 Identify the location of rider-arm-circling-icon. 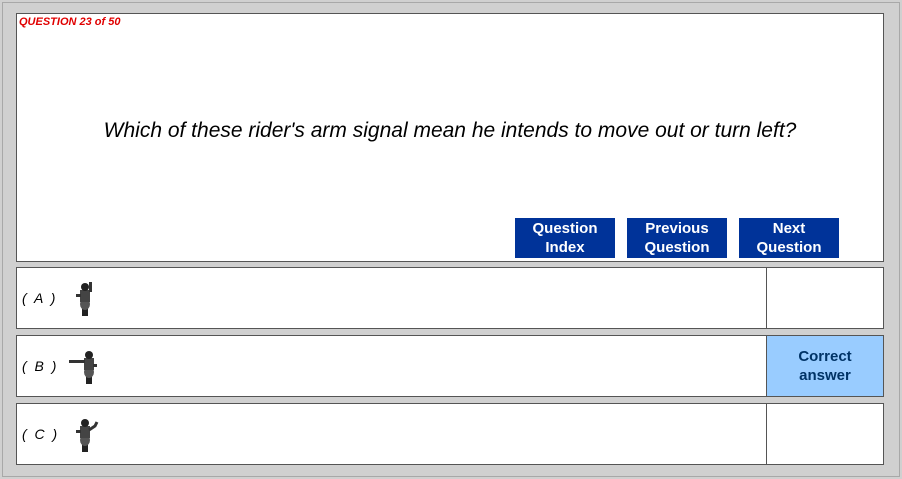
(87, 435).